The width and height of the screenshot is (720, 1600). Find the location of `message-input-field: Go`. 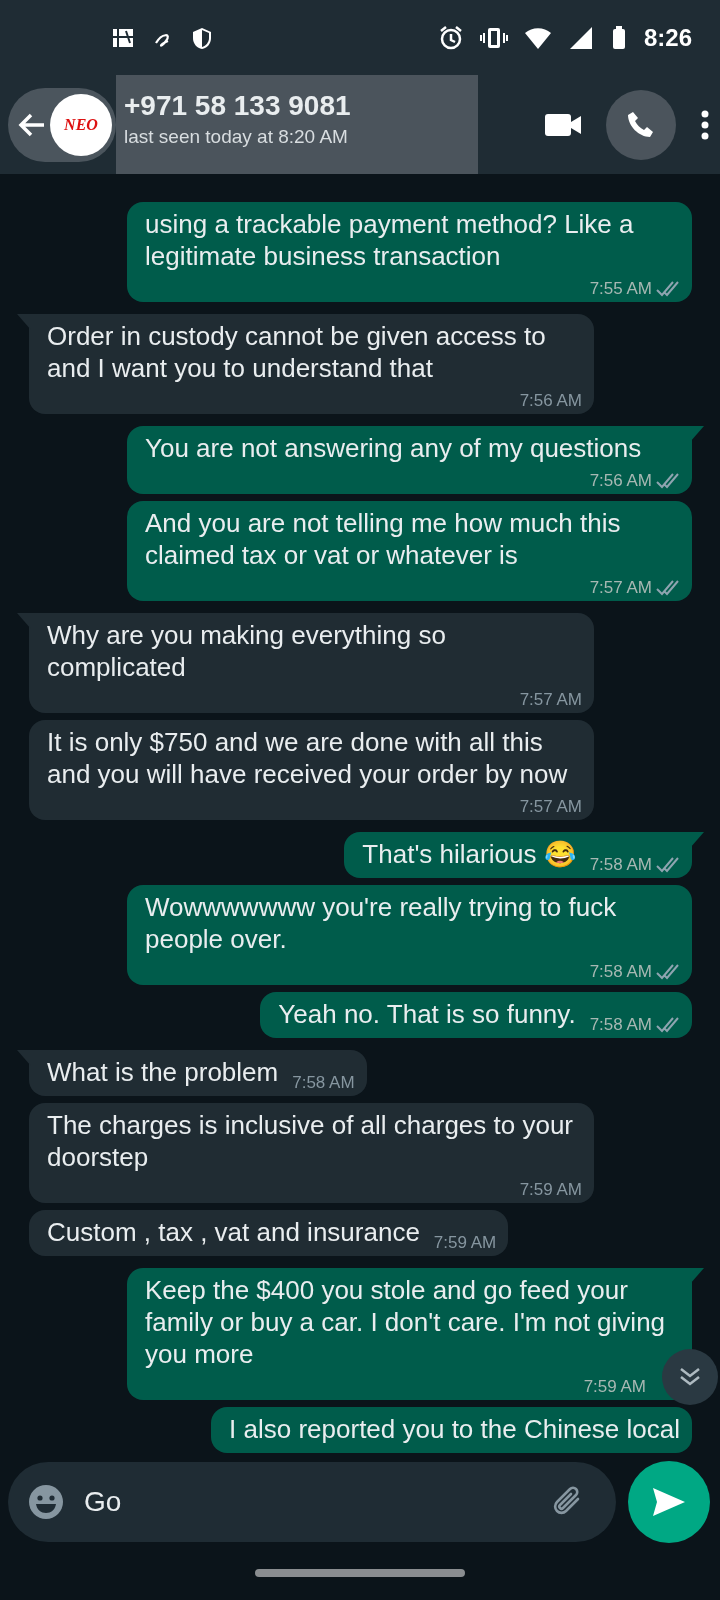

message-input-field: Go is located at coordinates (308, 1502).